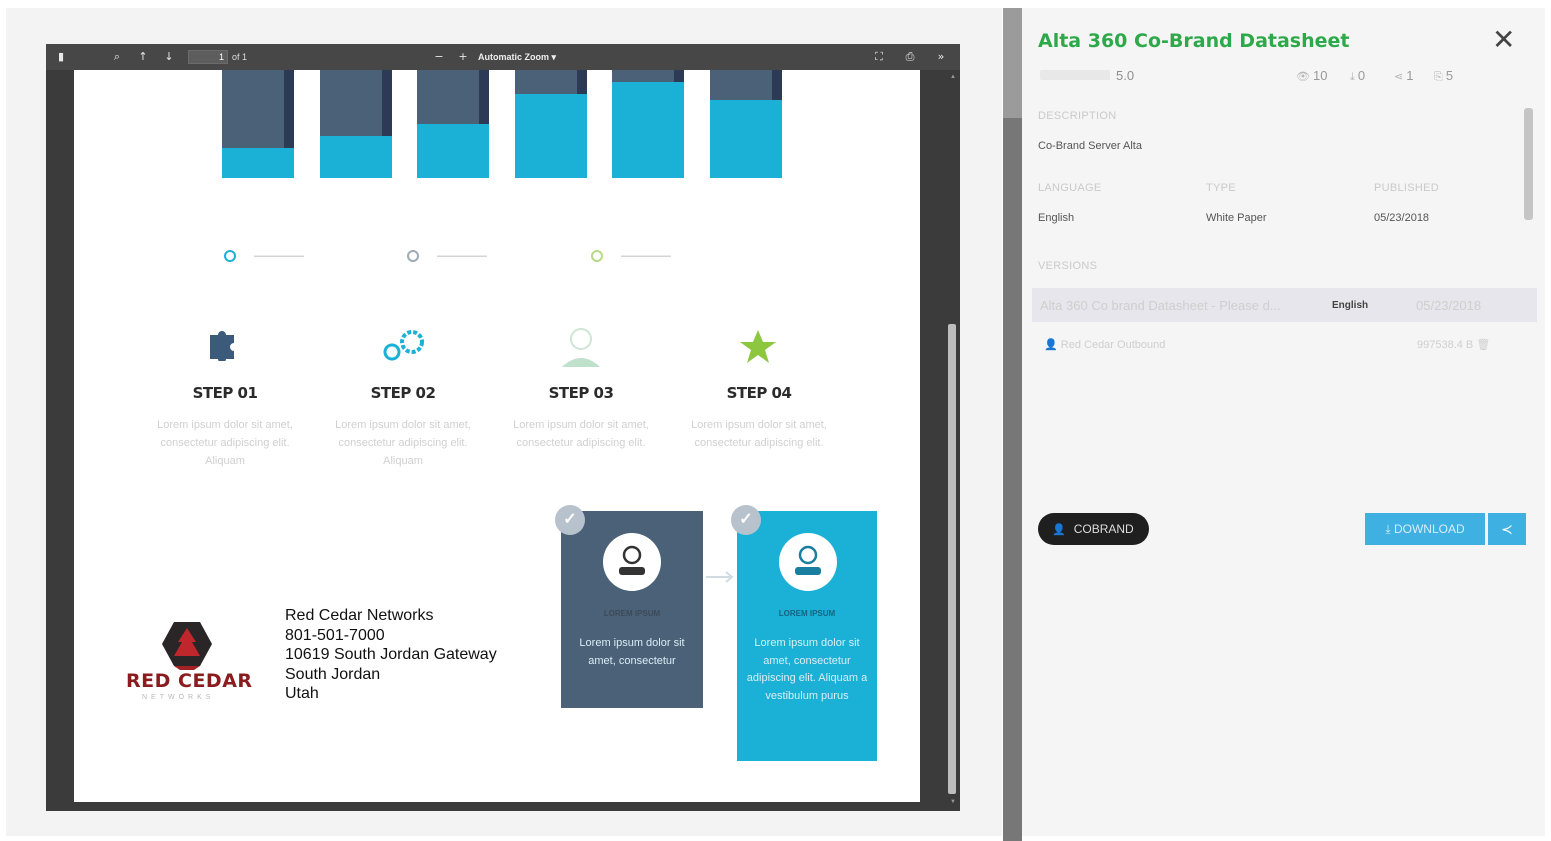  I want to click on zoom-in-icon: +, so click(463, 57).